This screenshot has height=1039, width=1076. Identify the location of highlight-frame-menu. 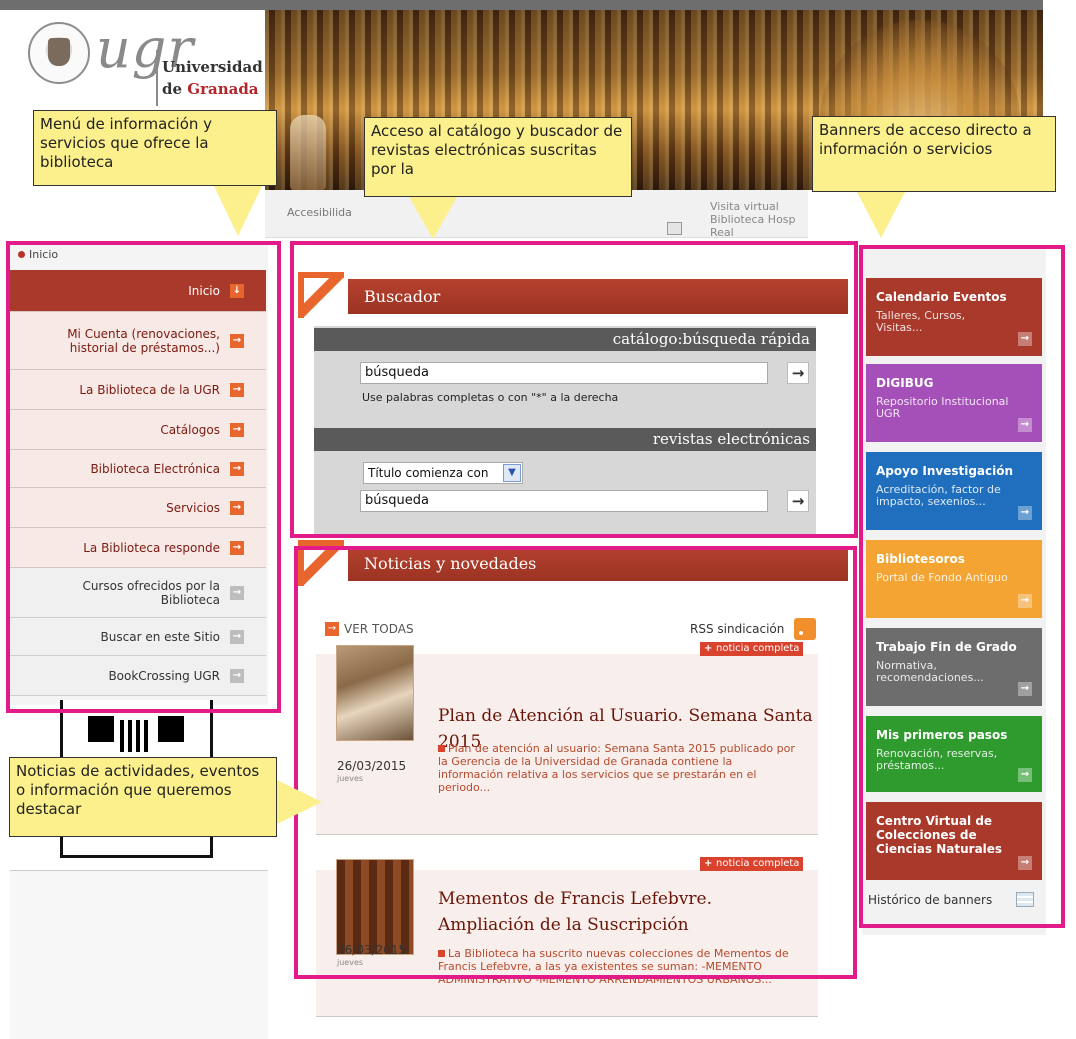
(143, 477).